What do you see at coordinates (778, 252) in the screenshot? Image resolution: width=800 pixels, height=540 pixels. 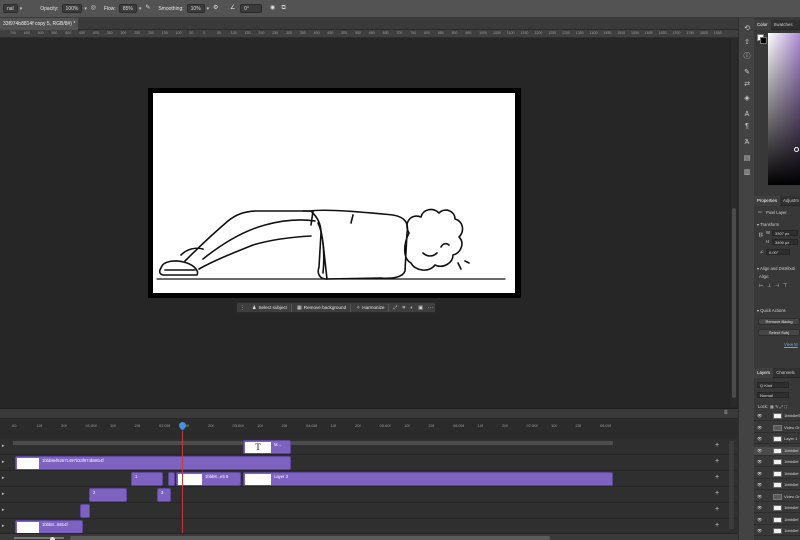 I see `angle-field: 0.00°` at bounding box center [778, 252].